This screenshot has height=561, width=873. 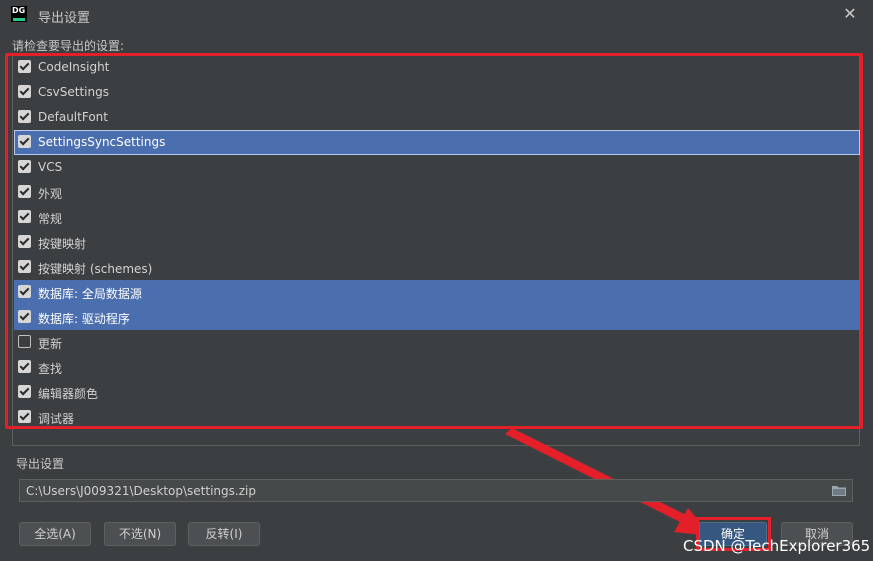 I want to click on settings-list-item: CsvSettings, so click(x=437, y=92).